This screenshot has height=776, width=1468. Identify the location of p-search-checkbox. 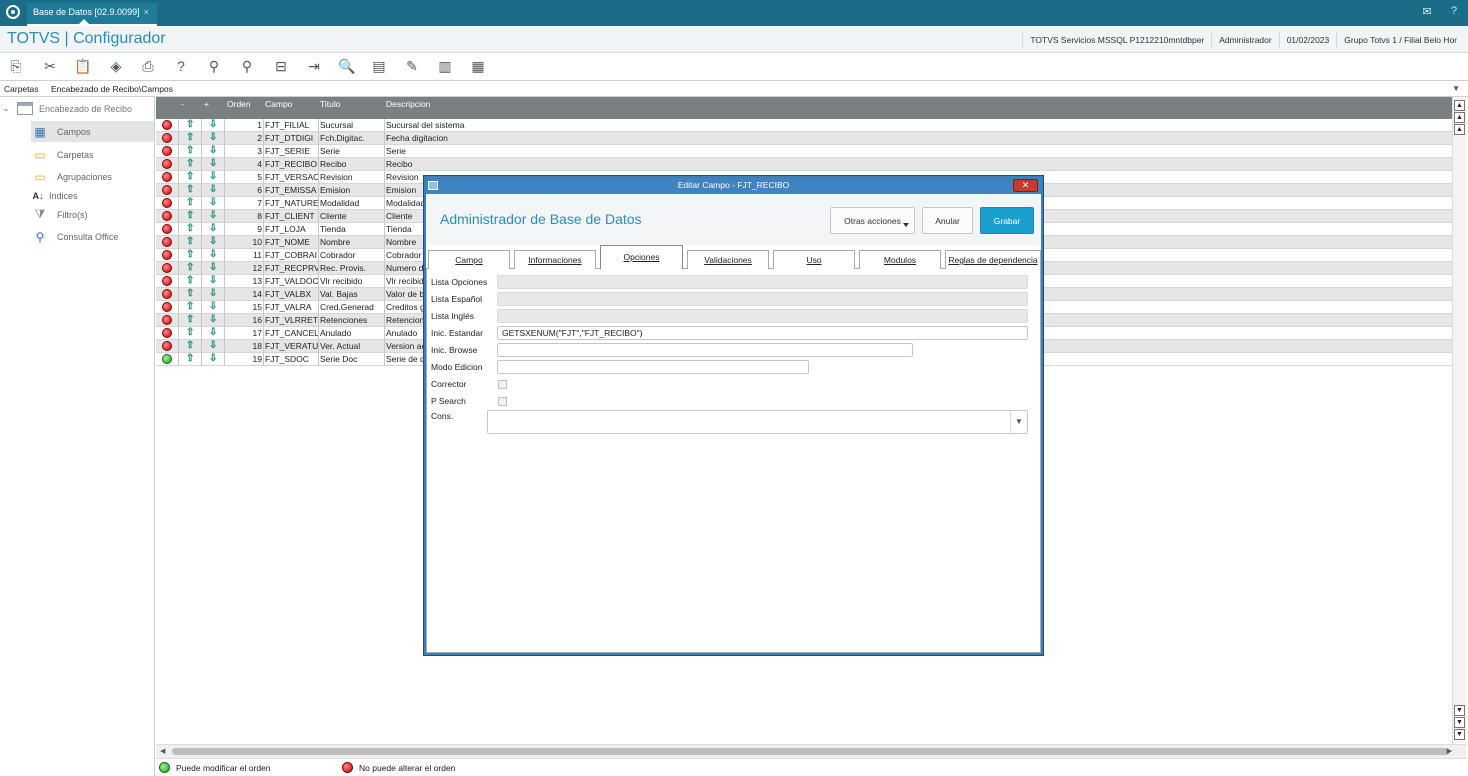
(502, 401).